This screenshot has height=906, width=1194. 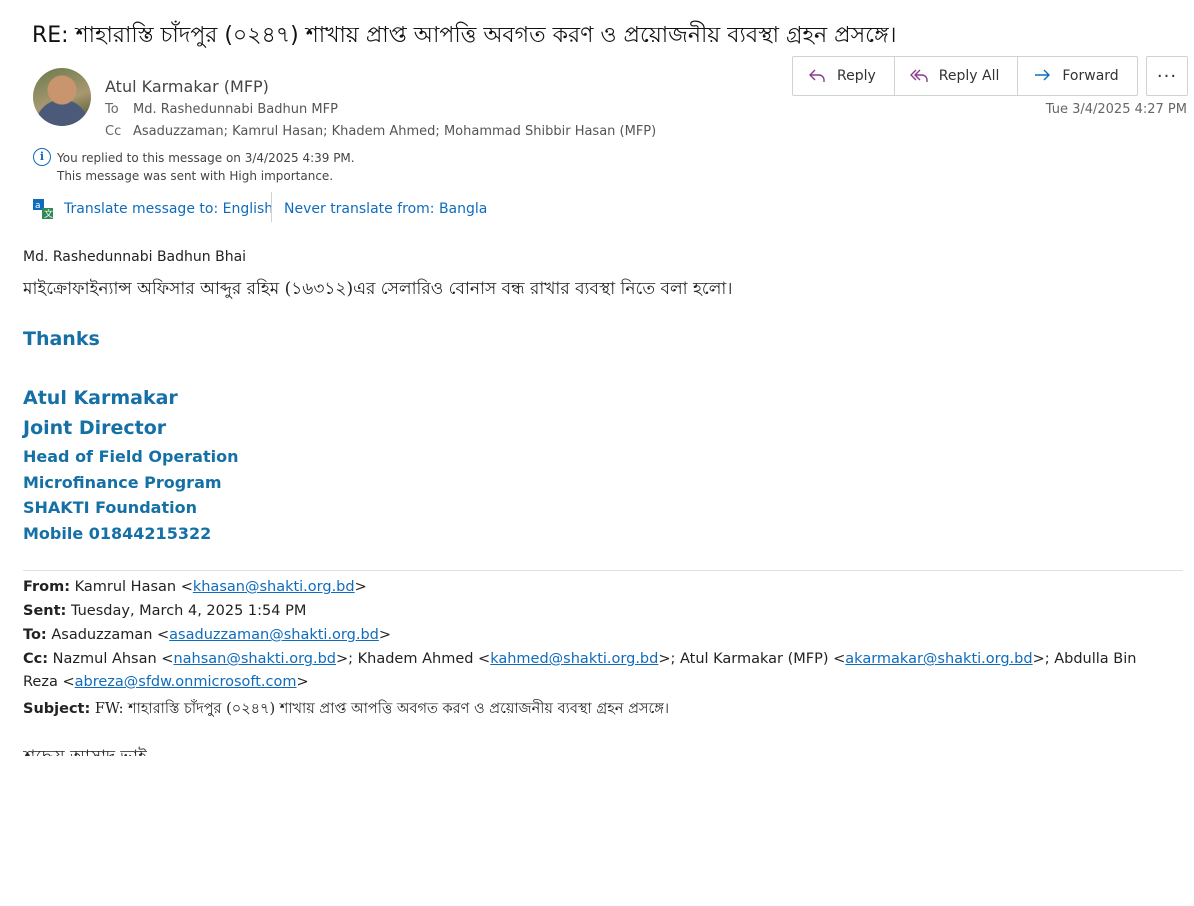 I want to click on translate-message-link: Translate message to: English, so click(x=168, y=209).